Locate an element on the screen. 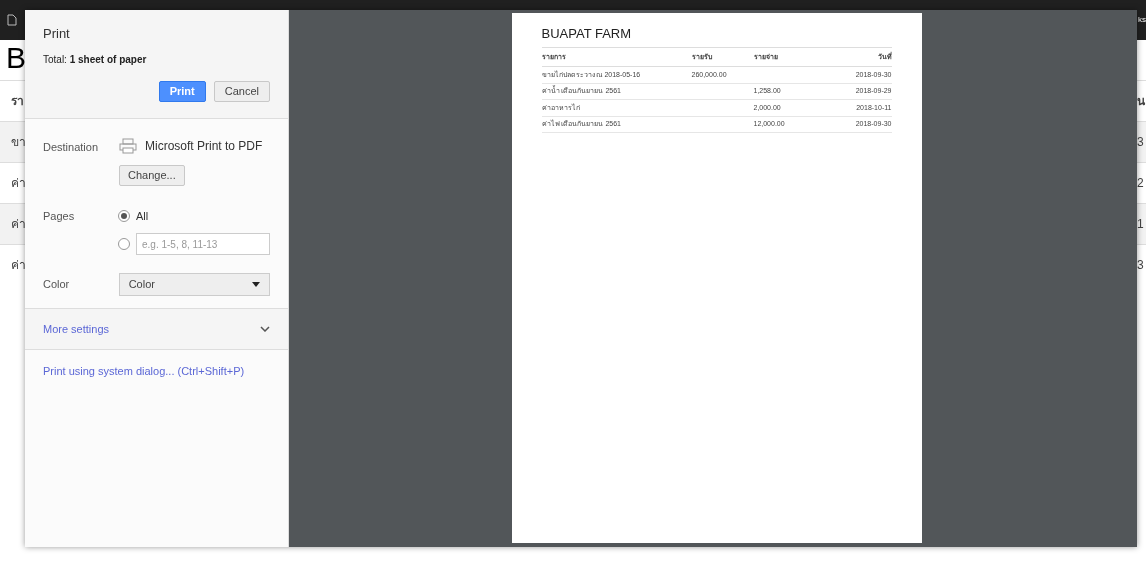 This screenshot has height=564, width=1146. dropdown-caret-icon is located at coordinates (256, 284).